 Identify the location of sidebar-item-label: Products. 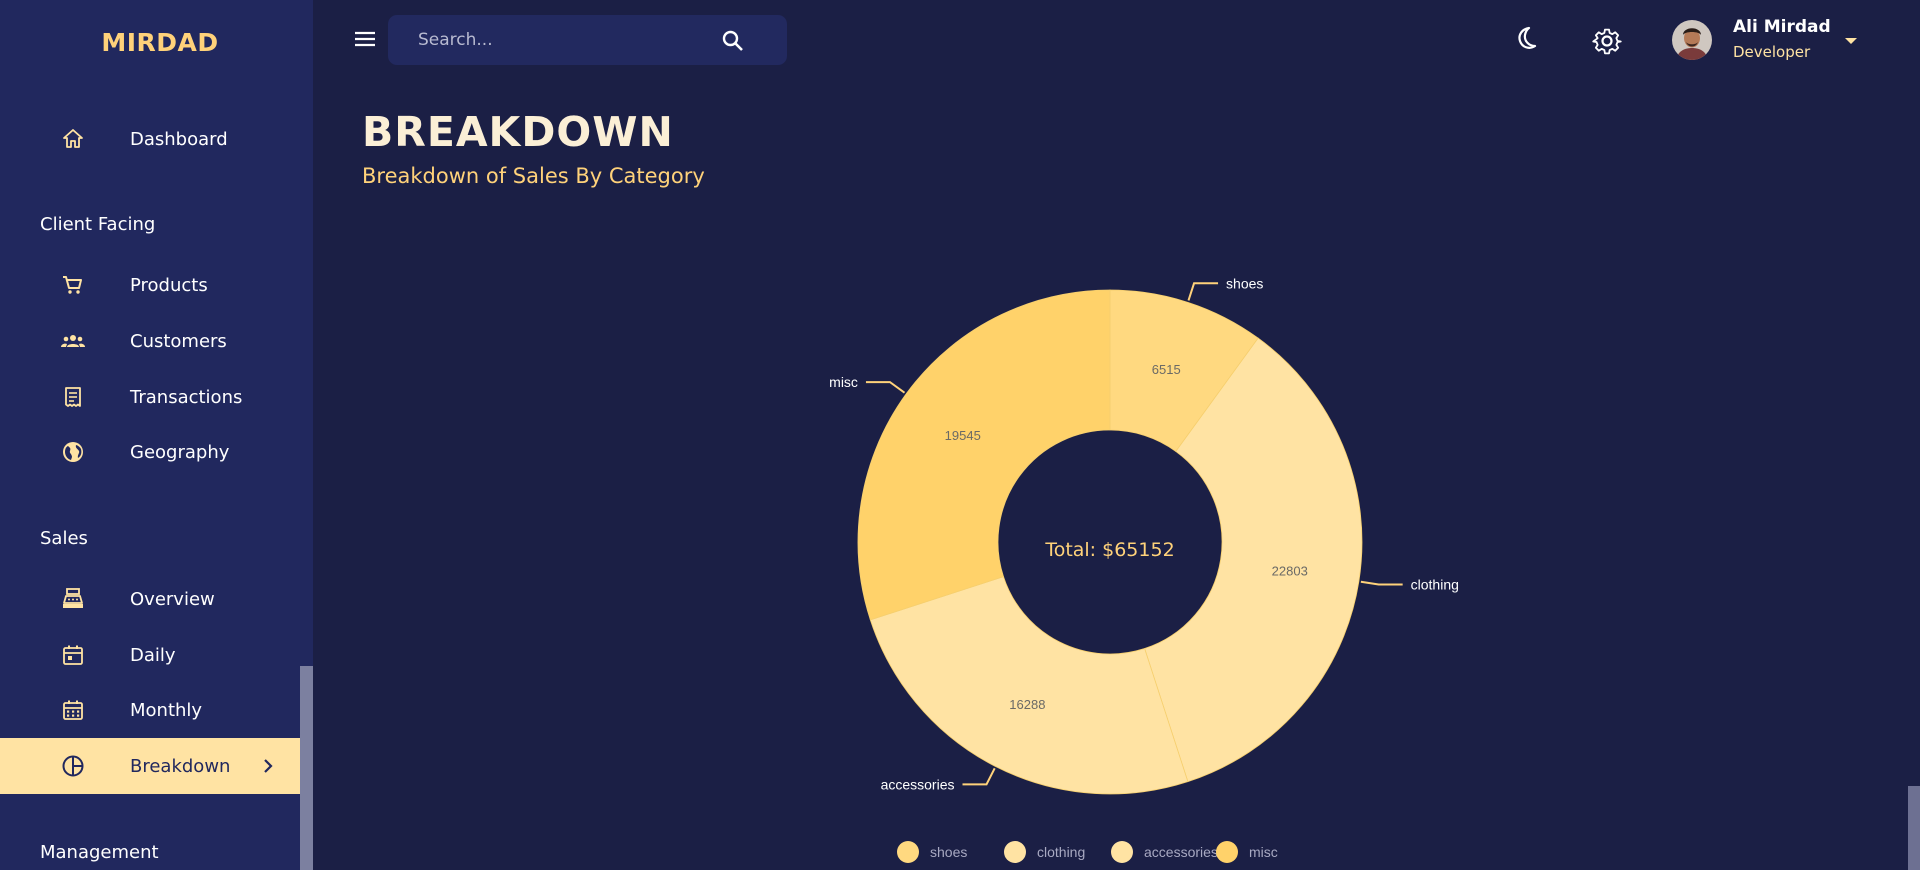
(169, 285).